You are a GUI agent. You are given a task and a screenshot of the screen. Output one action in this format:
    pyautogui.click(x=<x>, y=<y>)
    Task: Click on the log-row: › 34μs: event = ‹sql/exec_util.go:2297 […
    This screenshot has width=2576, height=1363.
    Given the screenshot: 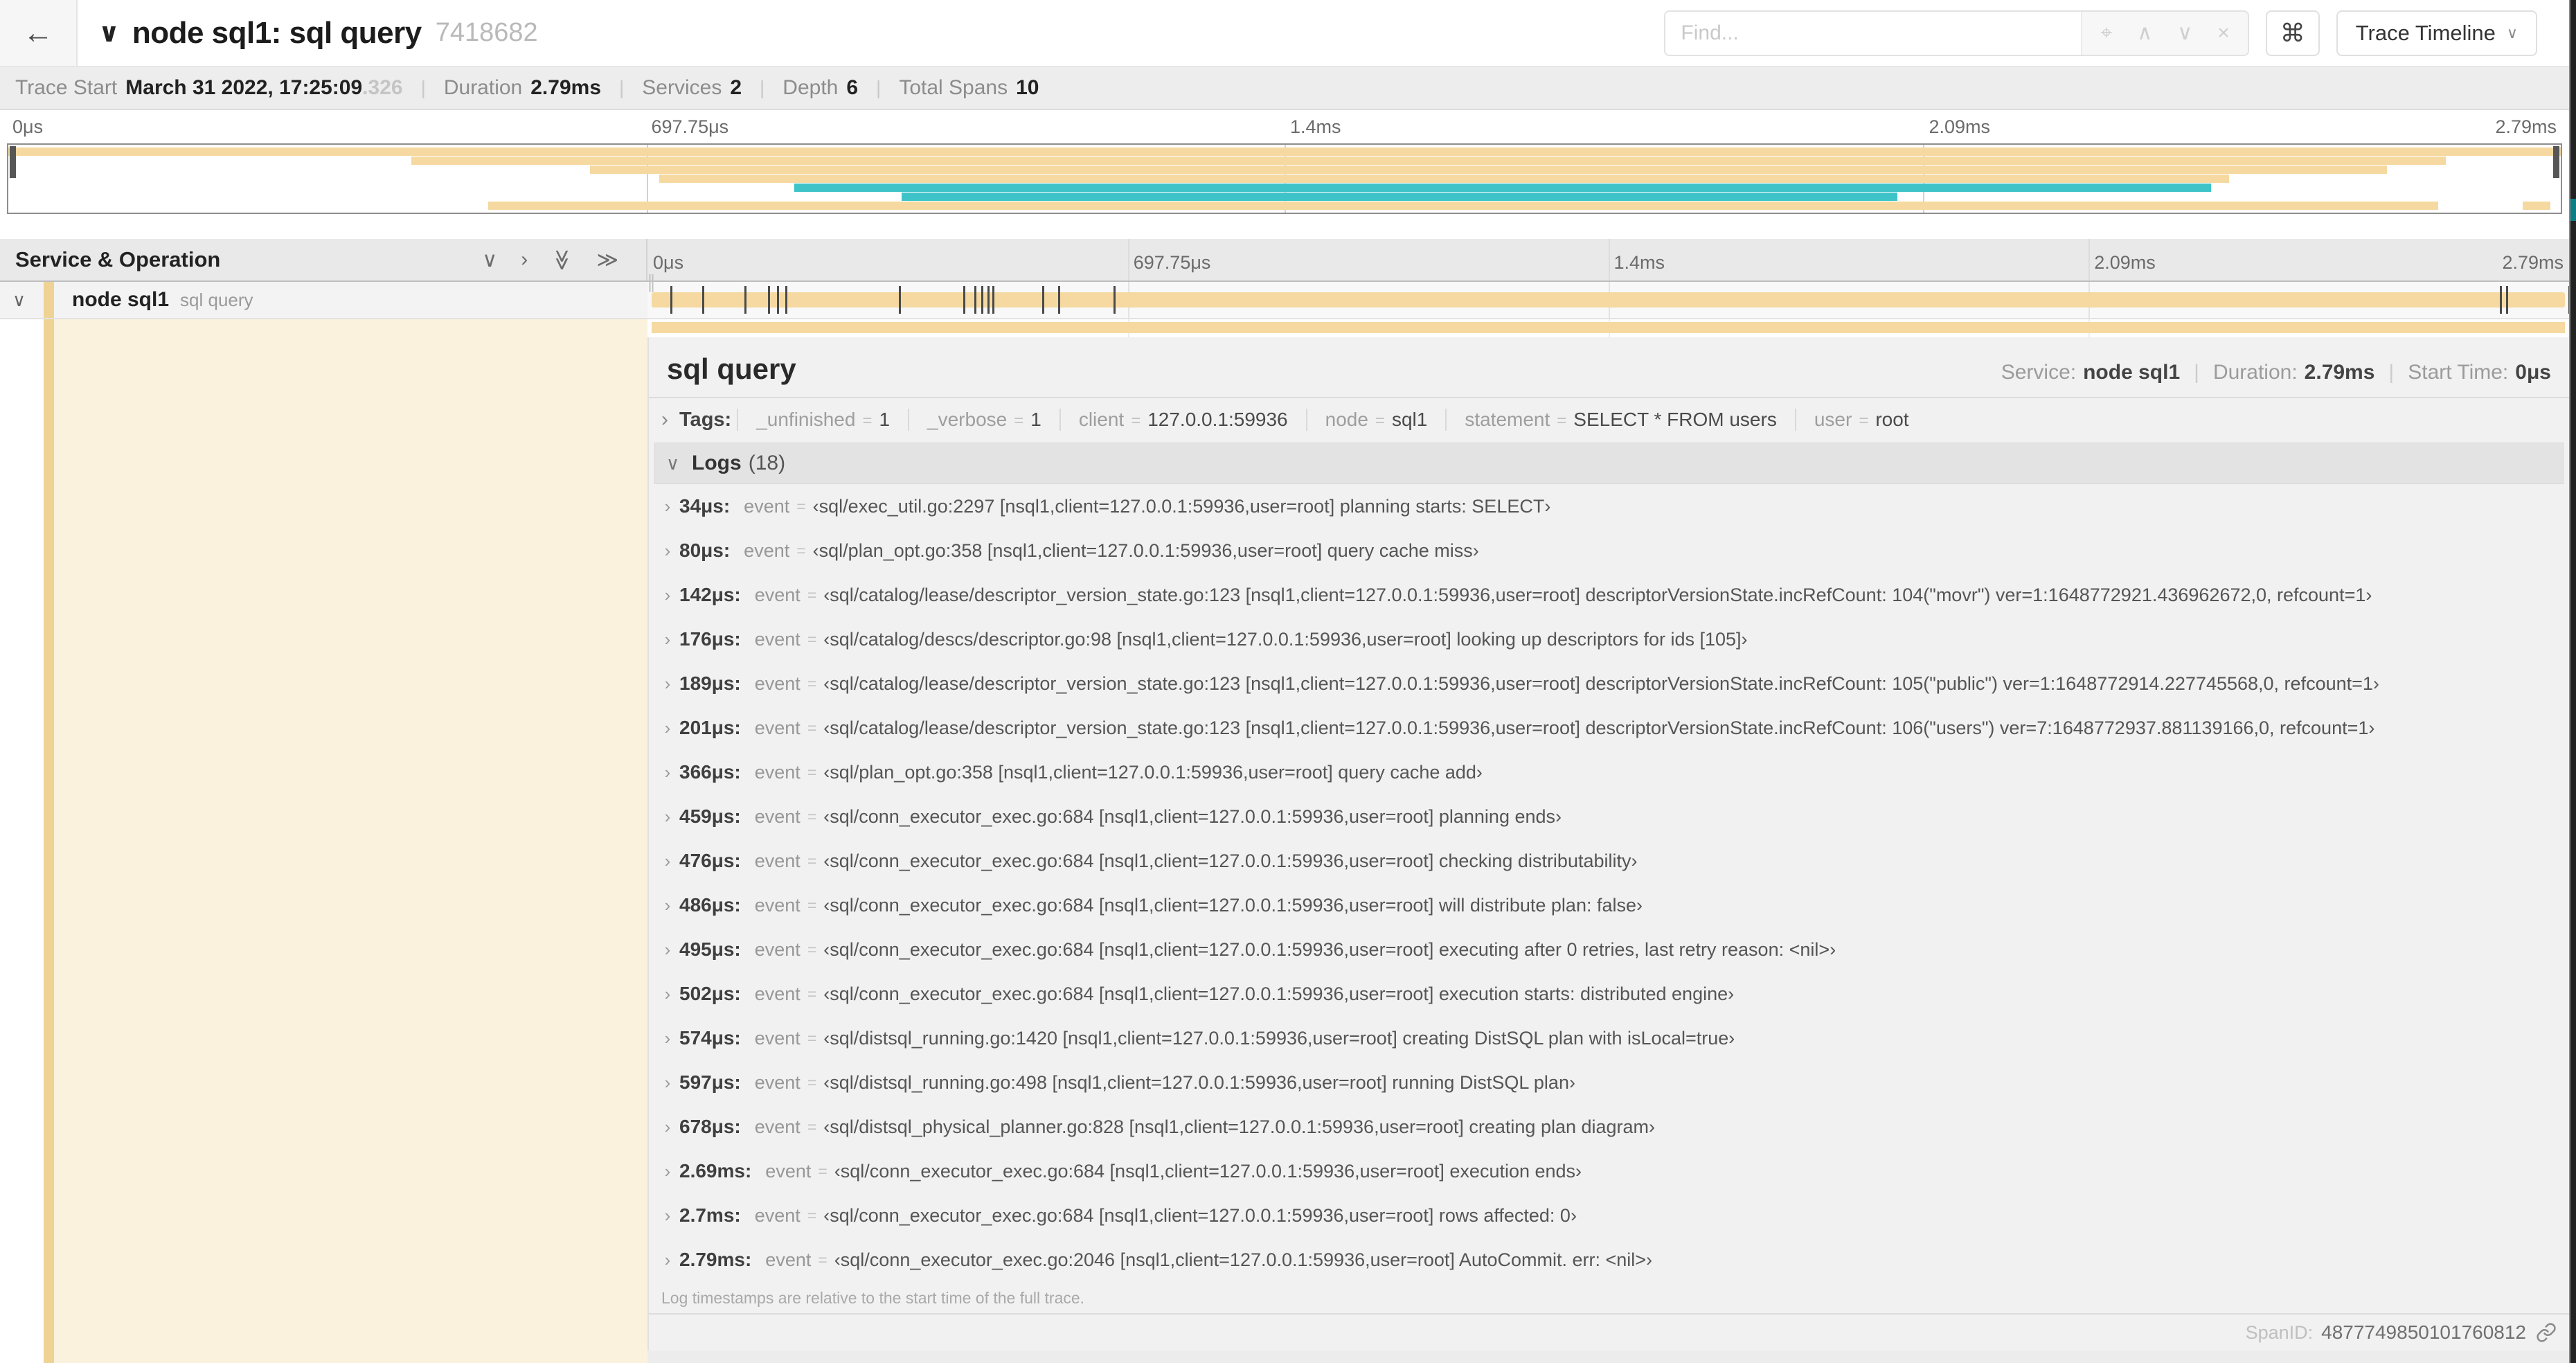 What is the action you would take?
    pyautogui.click(x=1612, y=506)
    